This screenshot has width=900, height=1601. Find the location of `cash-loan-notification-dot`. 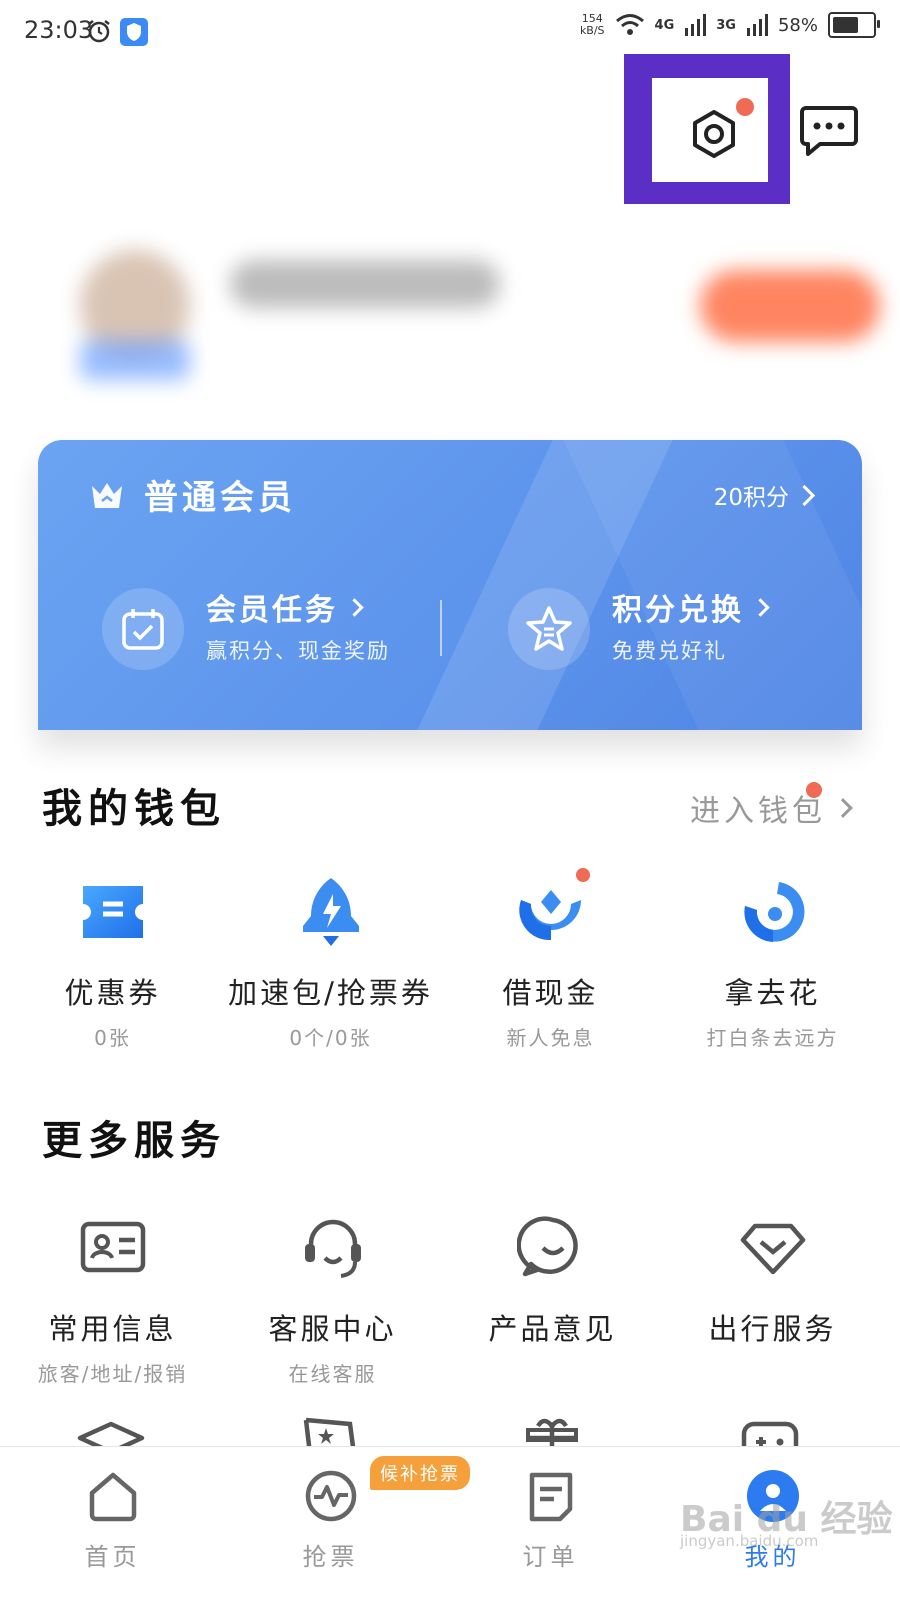

cash-loan-notification-dot is located at coordinates (583, 875).